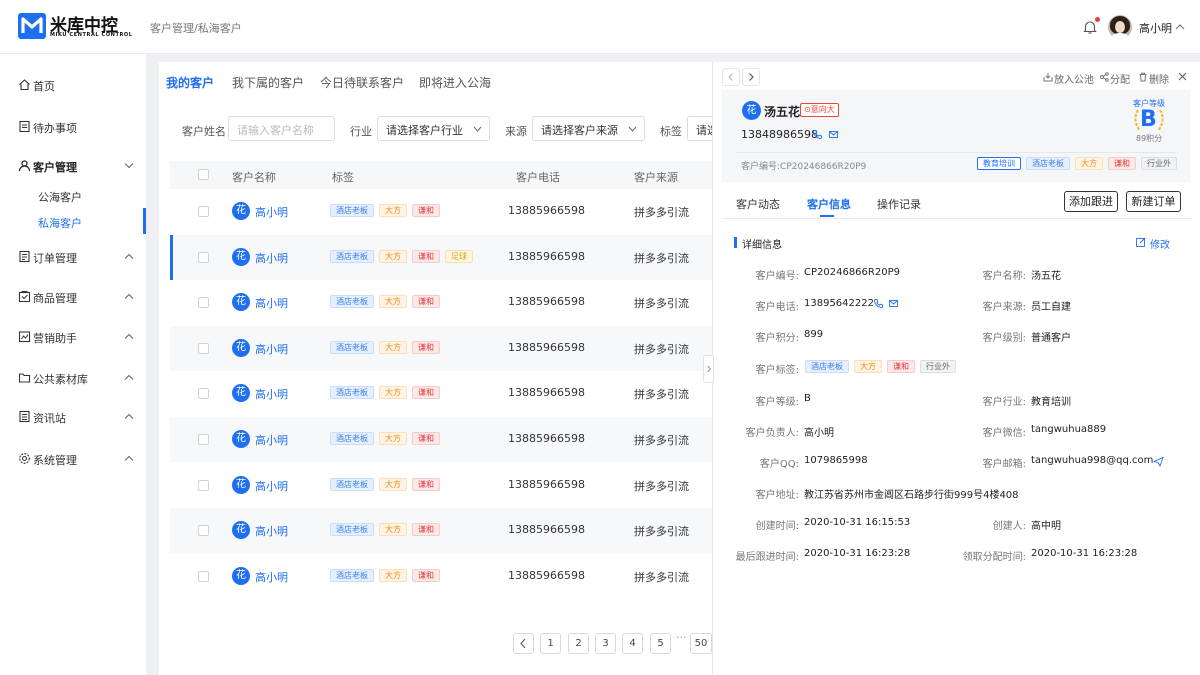 This screenshot has width=1200, height=675. What do you see at coordinates (899, 204) in the screenshot?
I see `tab-operation-log: 操作记录` at bounding box center [899, 204].